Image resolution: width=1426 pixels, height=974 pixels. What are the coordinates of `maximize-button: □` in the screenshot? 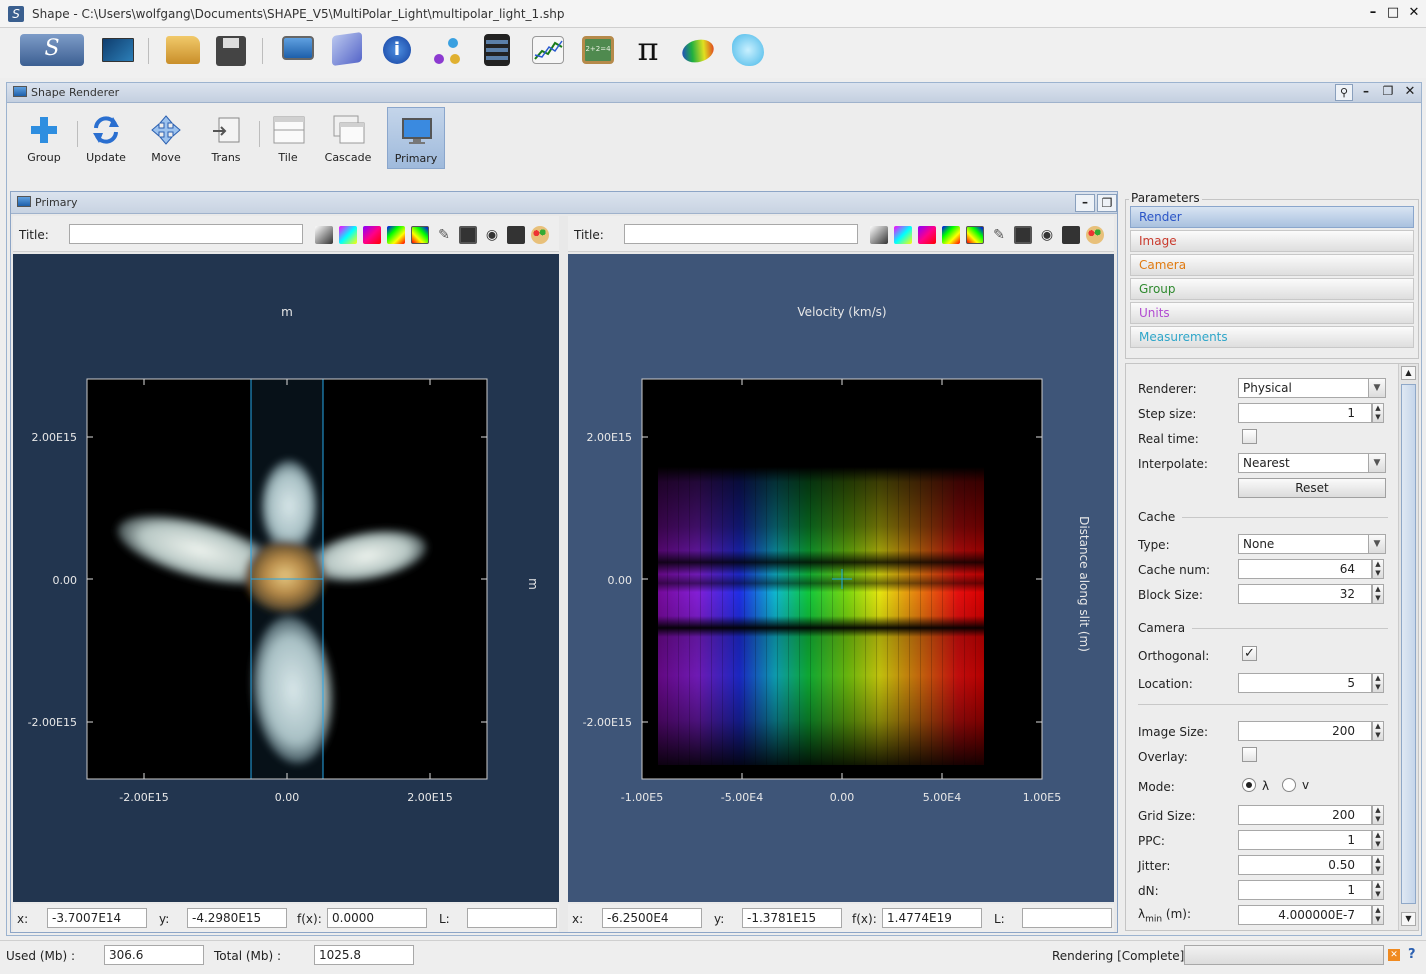 It's located at (1393, 14).